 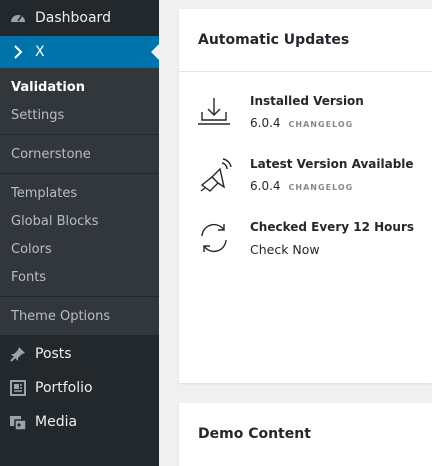 I want to click on submenu-item-fonts: Fonts, so click(x=79, y=278).